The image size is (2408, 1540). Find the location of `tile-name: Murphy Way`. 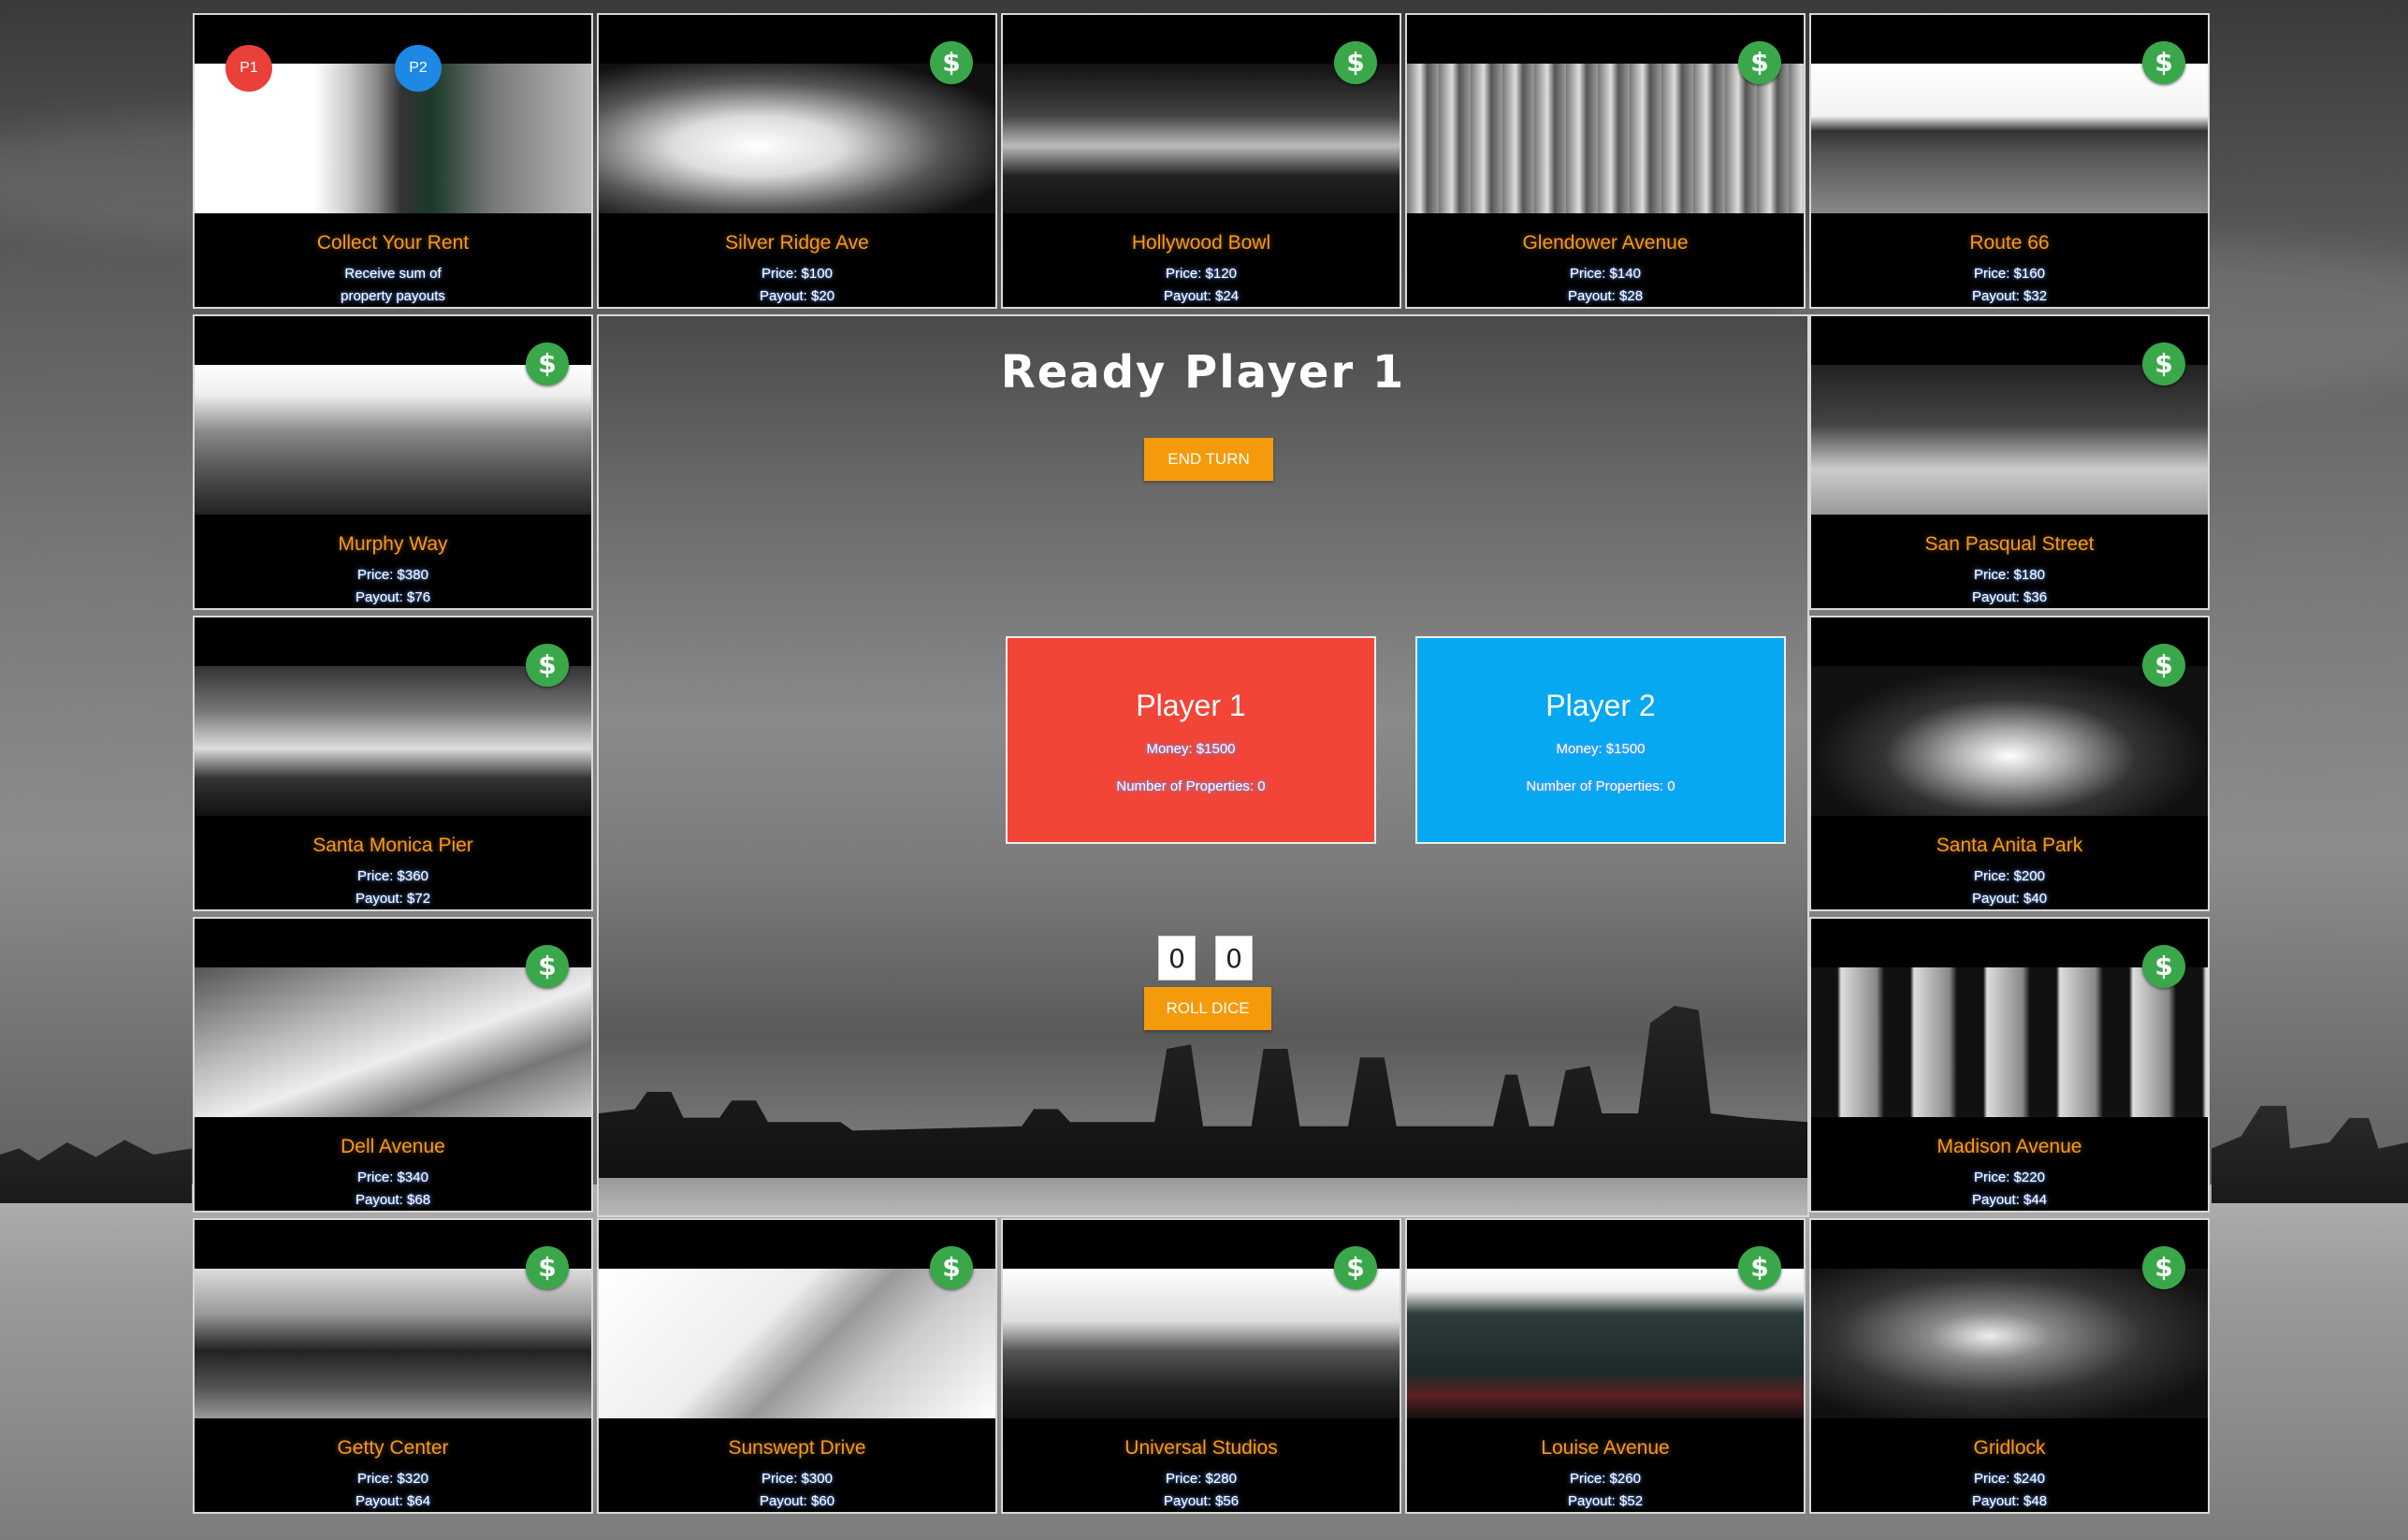

tile-name: Murphy Way is located at coordinates (393, 544).